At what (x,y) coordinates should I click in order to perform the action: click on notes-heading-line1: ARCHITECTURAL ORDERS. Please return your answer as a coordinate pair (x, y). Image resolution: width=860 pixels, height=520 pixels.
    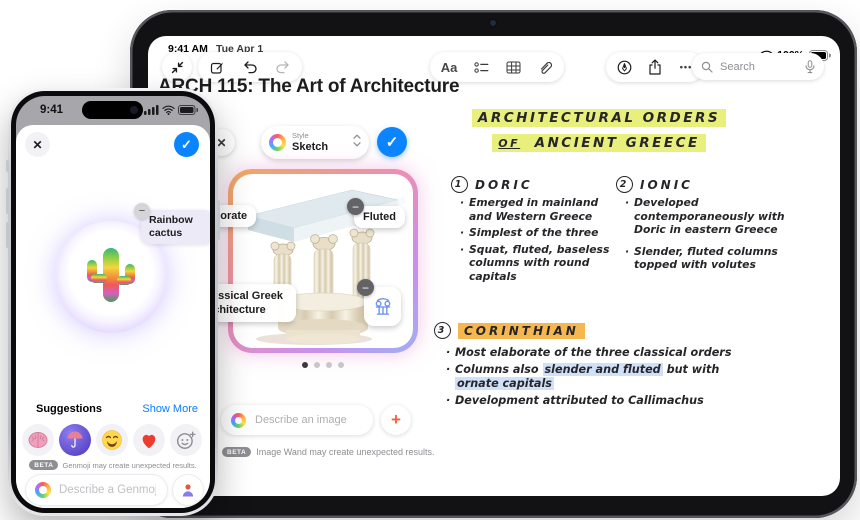
    Looking at the image, I should click on (599, 118).